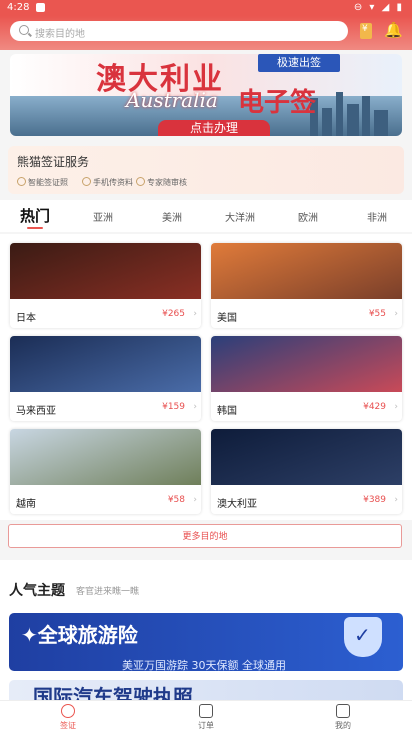  I want to click on nav-visa: 签证, so click(68, 717).